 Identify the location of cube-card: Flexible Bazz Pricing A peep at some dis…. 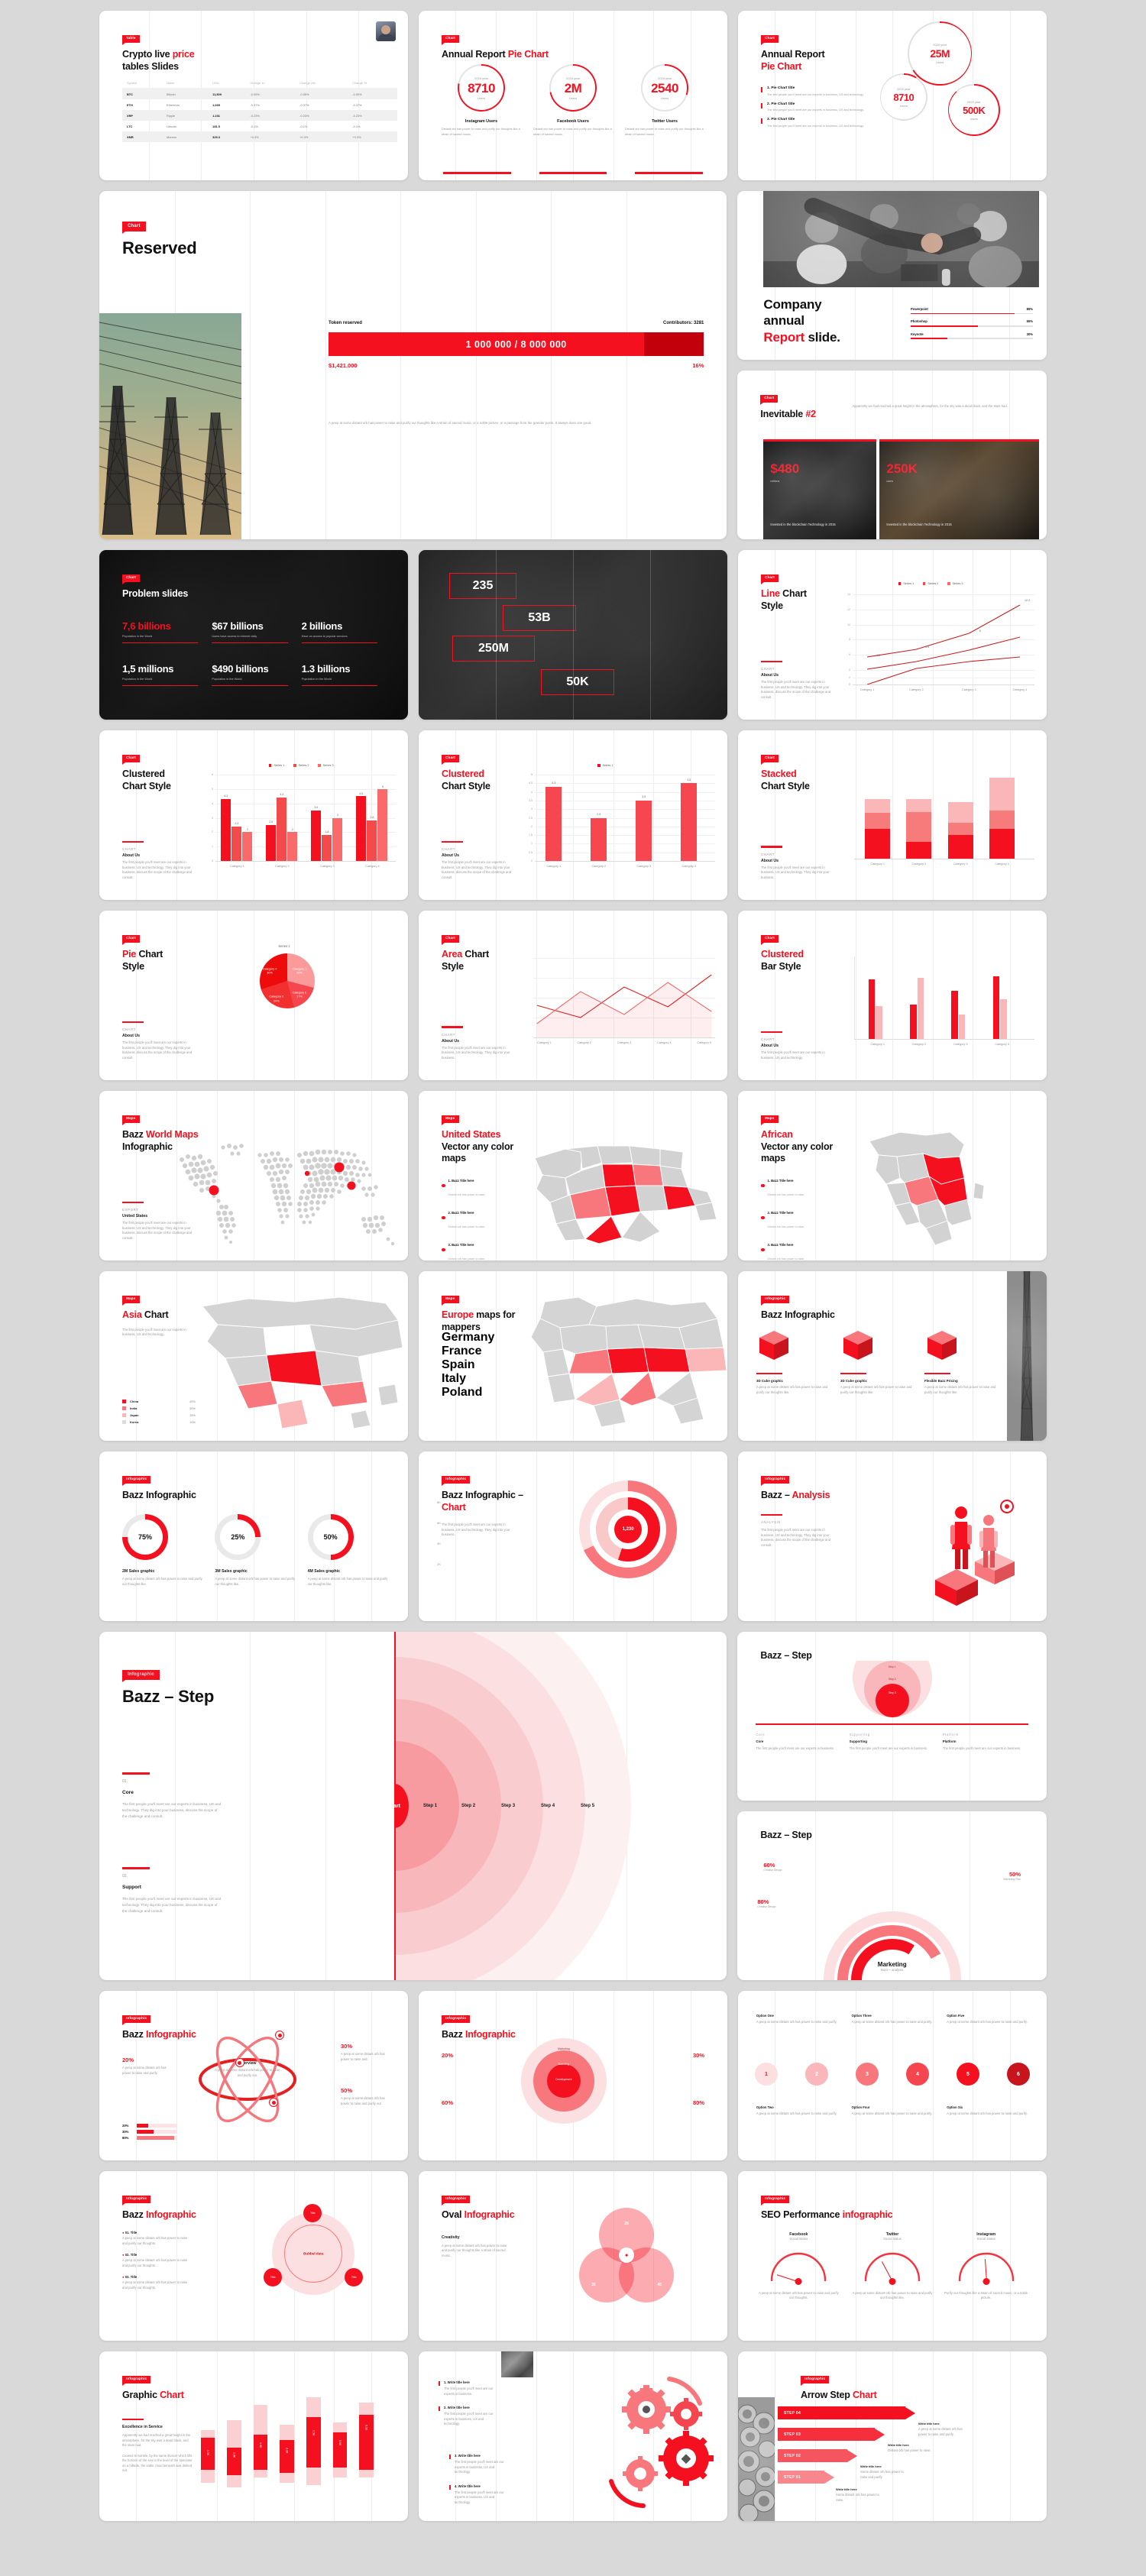
(961, 1361).